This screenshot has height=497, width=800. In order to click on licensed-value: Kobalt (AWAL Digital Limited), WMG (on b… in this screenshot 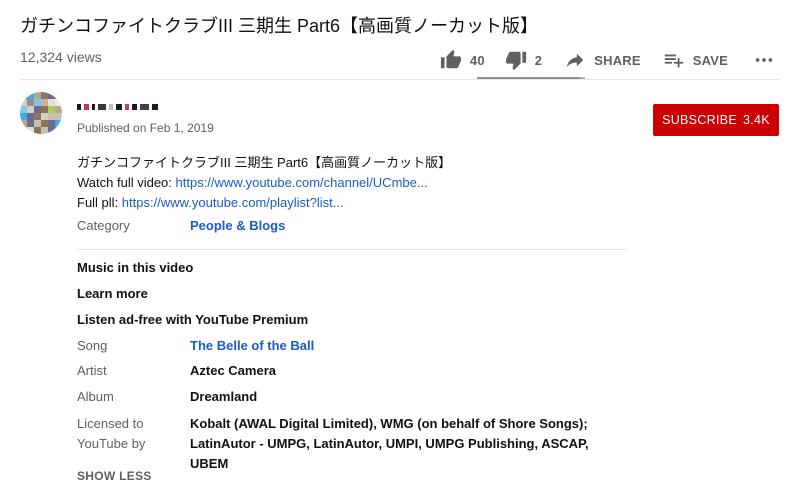, I will do `click(389, 443)`.